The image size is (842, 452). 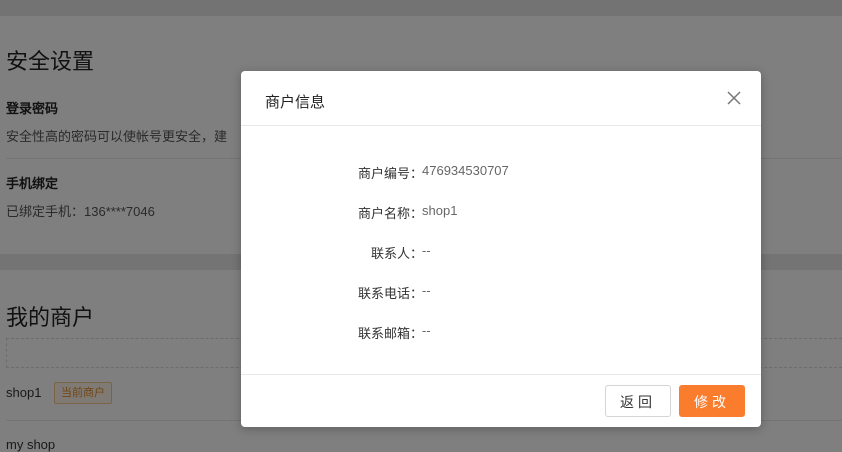 What do you see at coordinates (396, 253) in the screenshot?
I see `field-label: 联系人：` at bounding box center [396, 253].